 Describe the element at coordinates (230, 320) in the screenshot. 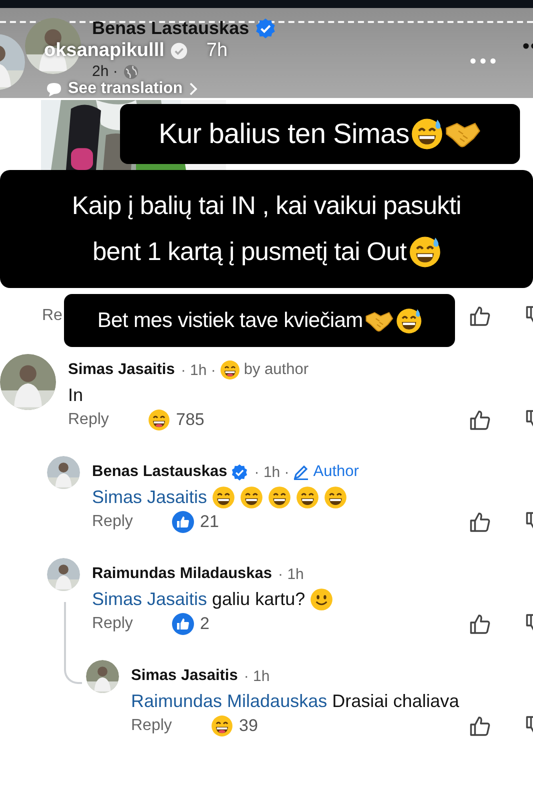

I see `caption-text: Bet mes vistiek tave kviečiam` at that location.